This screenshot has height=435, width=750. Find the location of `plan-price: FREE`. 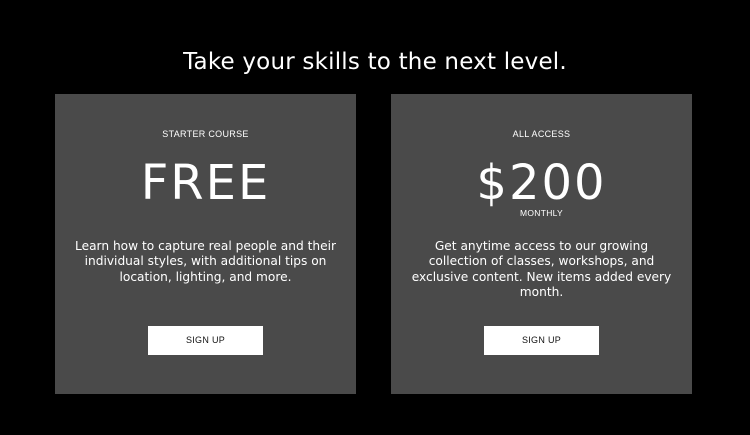

plan-price: FREE is located at coordinates (205, 183).